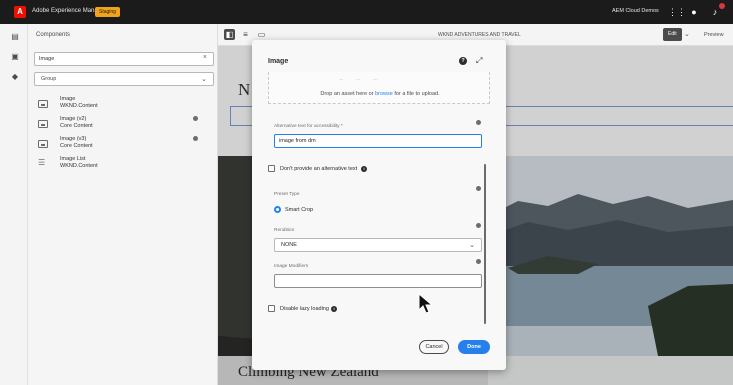  I want to click on dialog-scrollbar, so click(485, 244).